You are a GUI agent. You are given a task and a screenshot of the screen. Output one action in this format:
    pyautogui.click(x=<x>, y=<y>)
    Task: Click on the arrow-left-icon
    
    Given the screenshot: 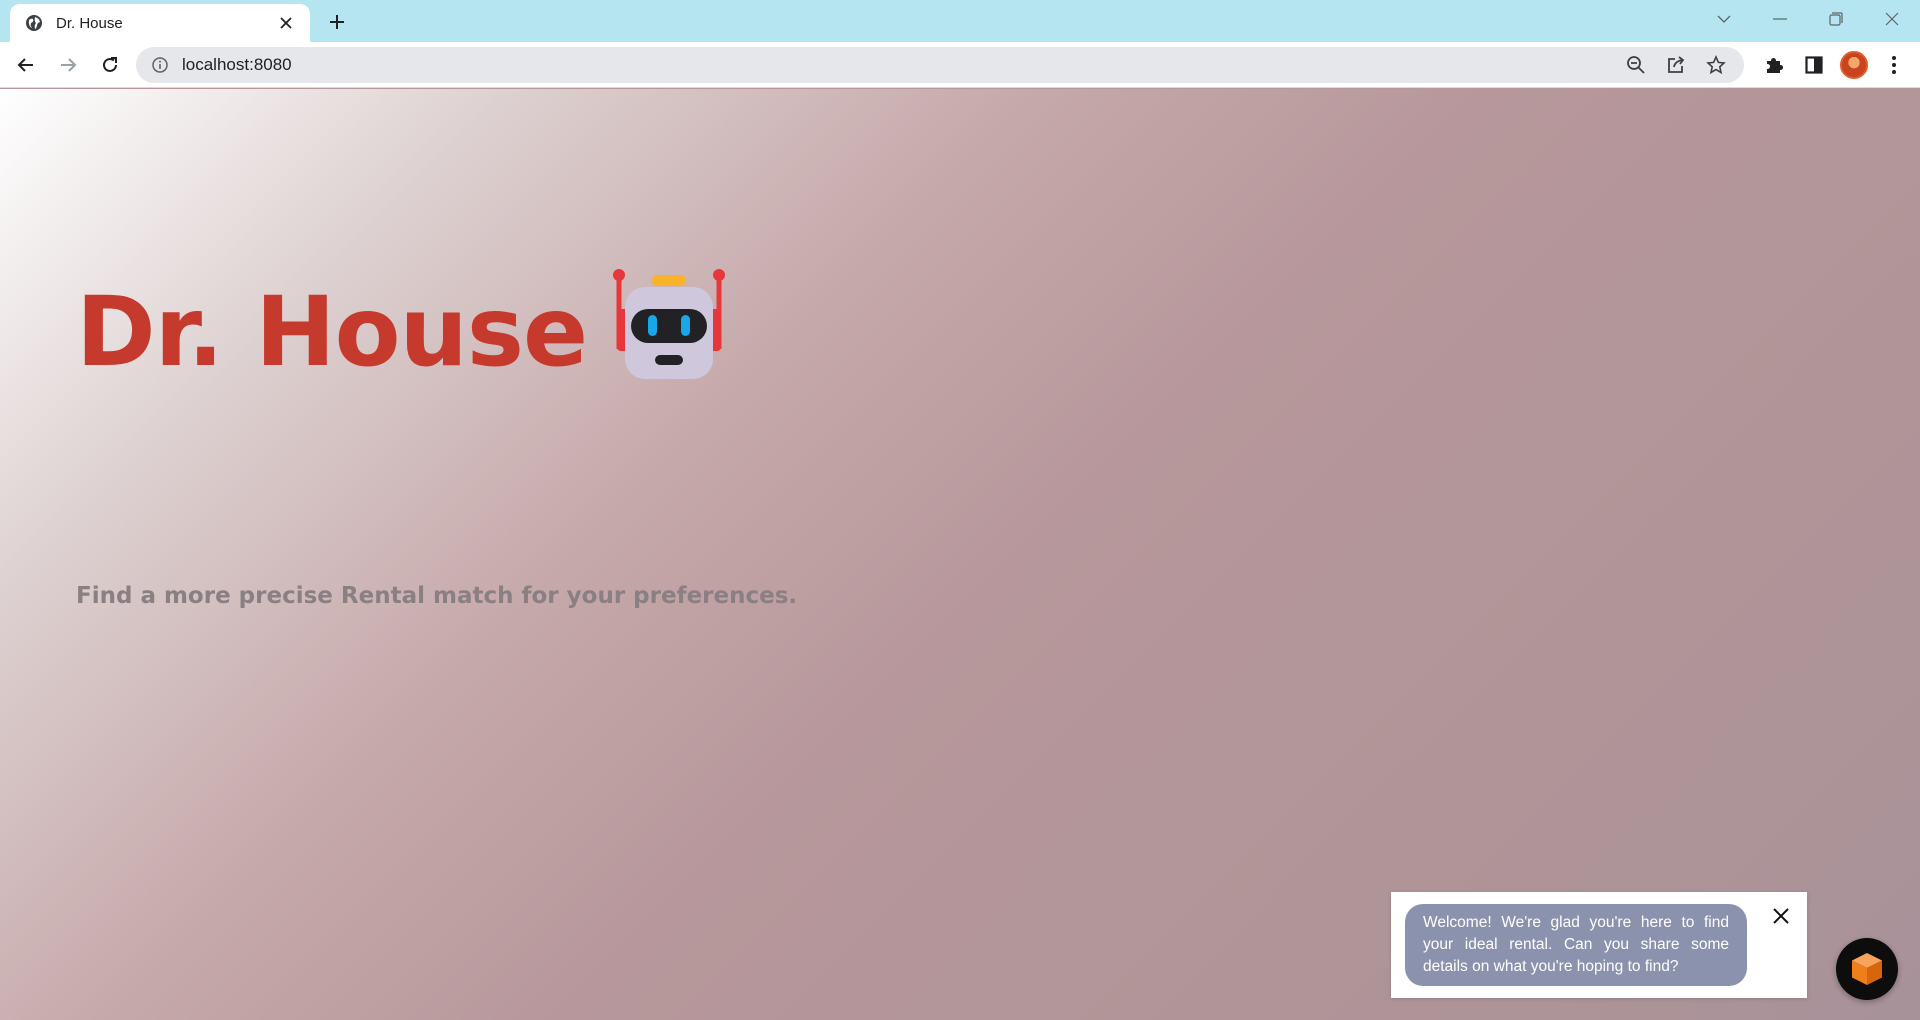 What is the action you would take?
    pyautogui.click(x=25, y=64)
    